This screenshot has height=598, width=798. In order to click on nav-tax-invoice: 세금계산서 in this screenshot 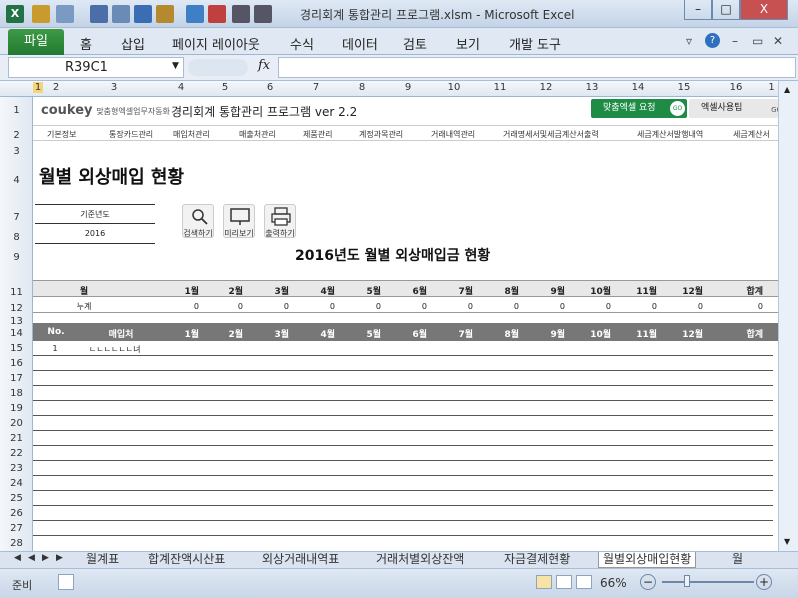, I will do `click(751, 134)`.